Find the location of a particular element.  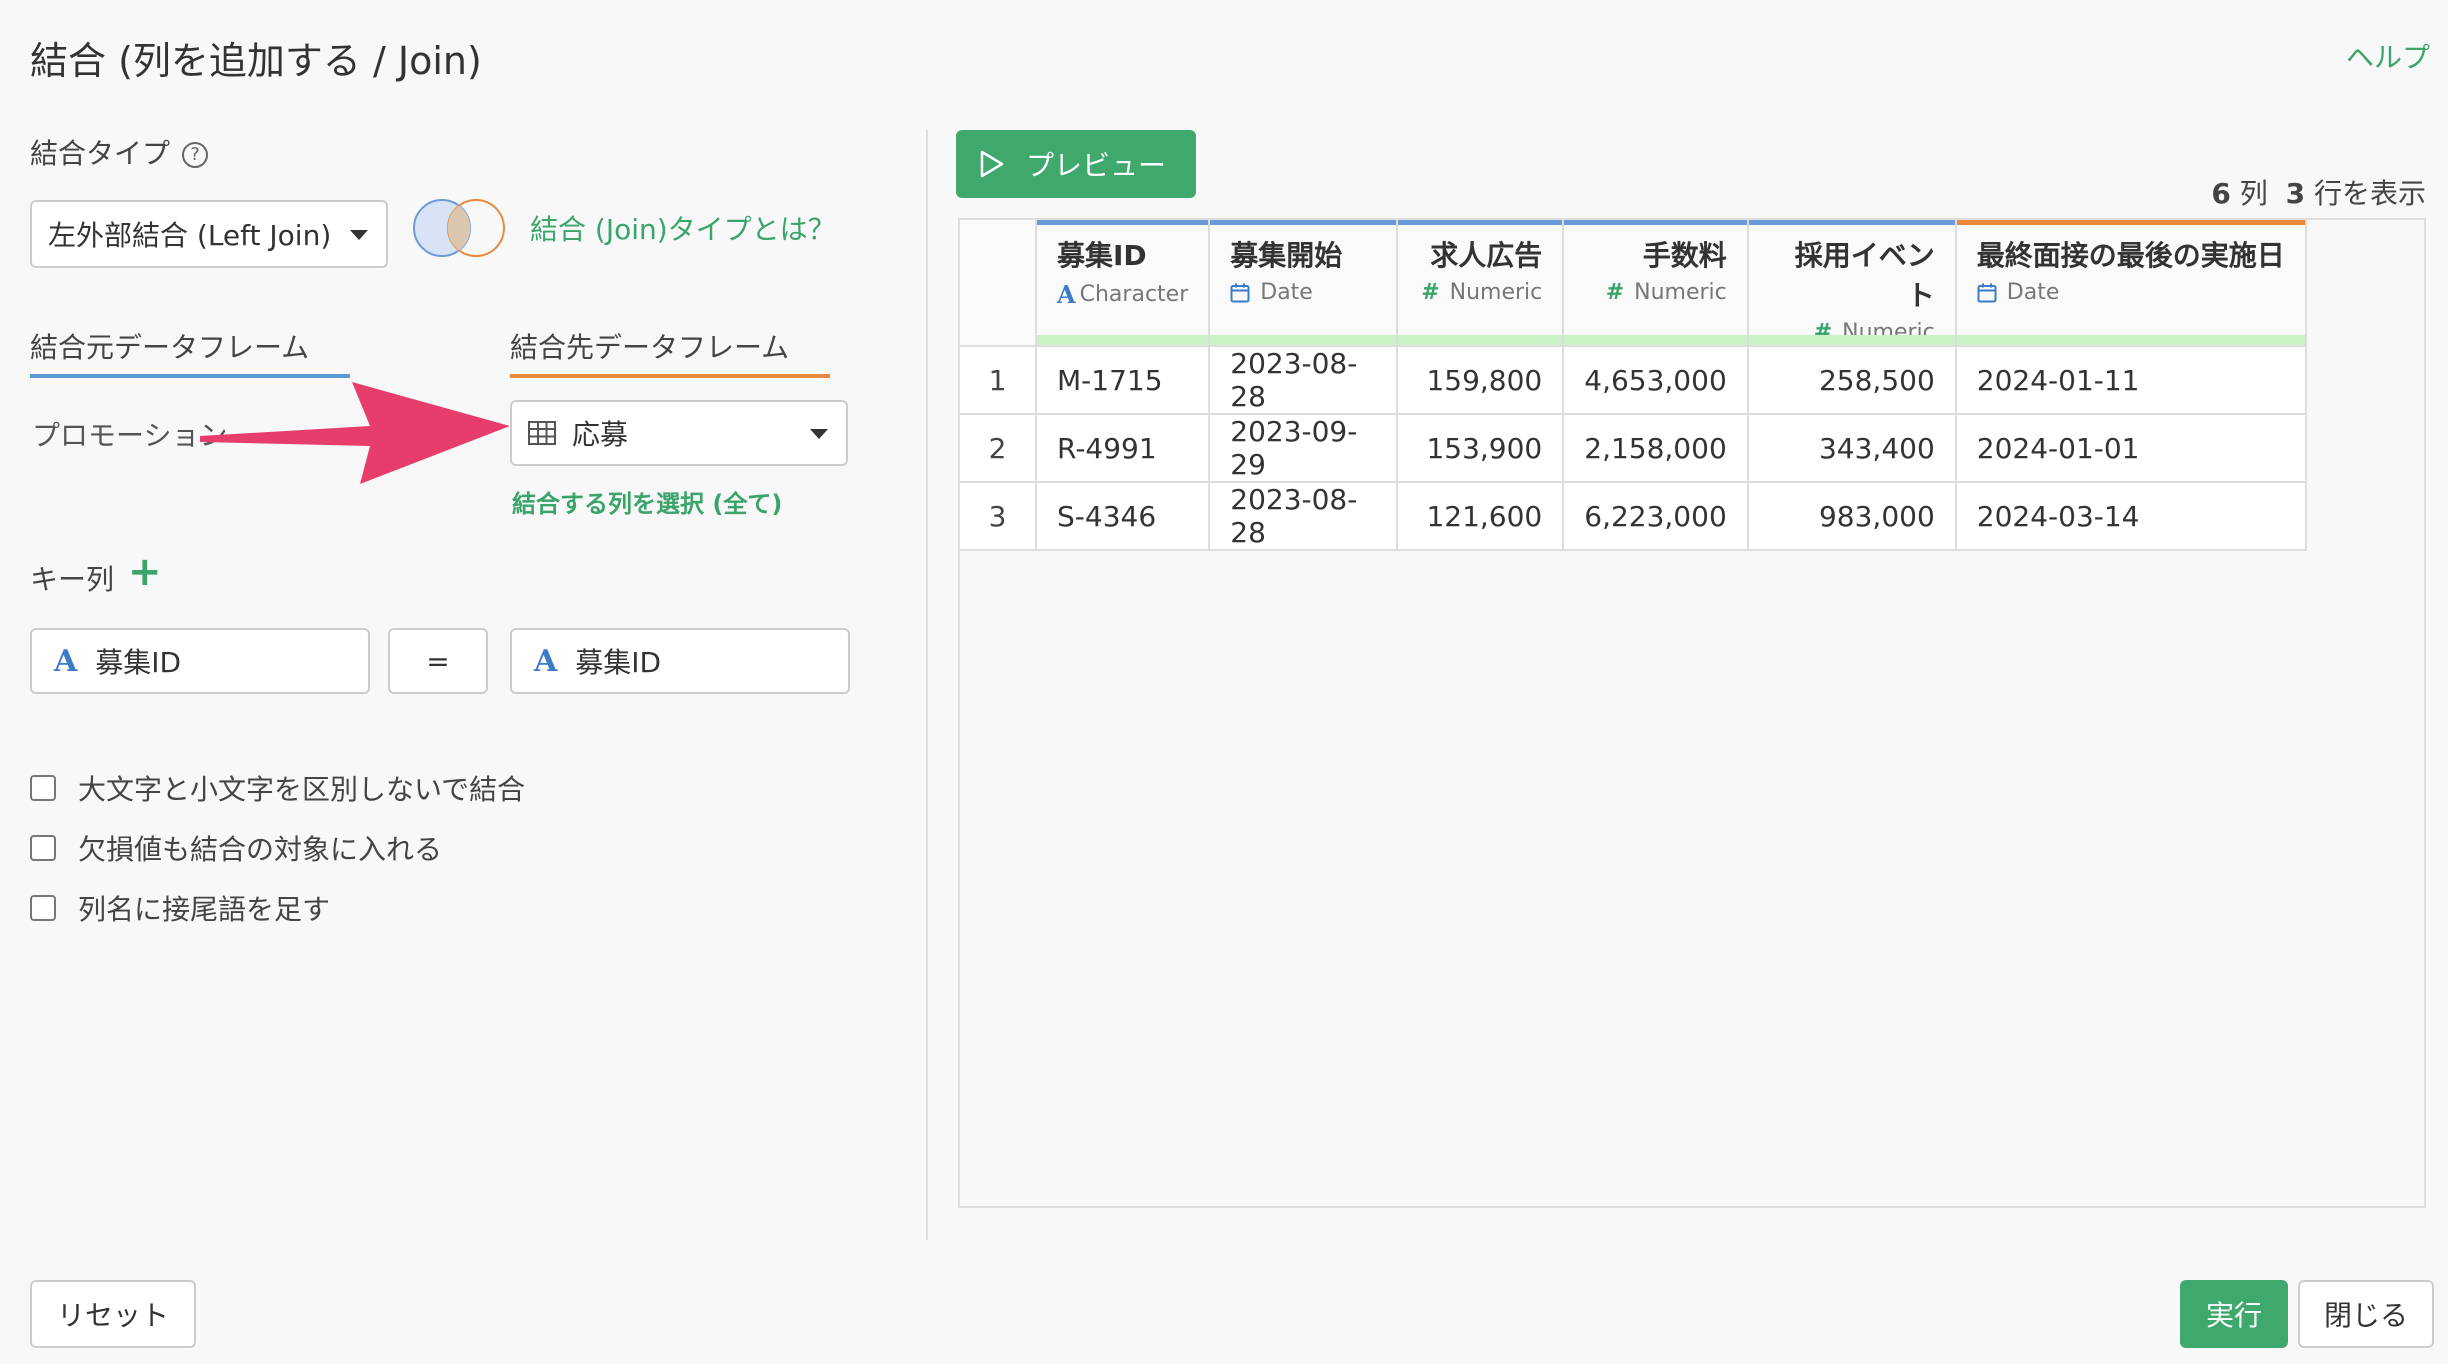

table-cell: 153,900 is located at coordinates (1481, 448).